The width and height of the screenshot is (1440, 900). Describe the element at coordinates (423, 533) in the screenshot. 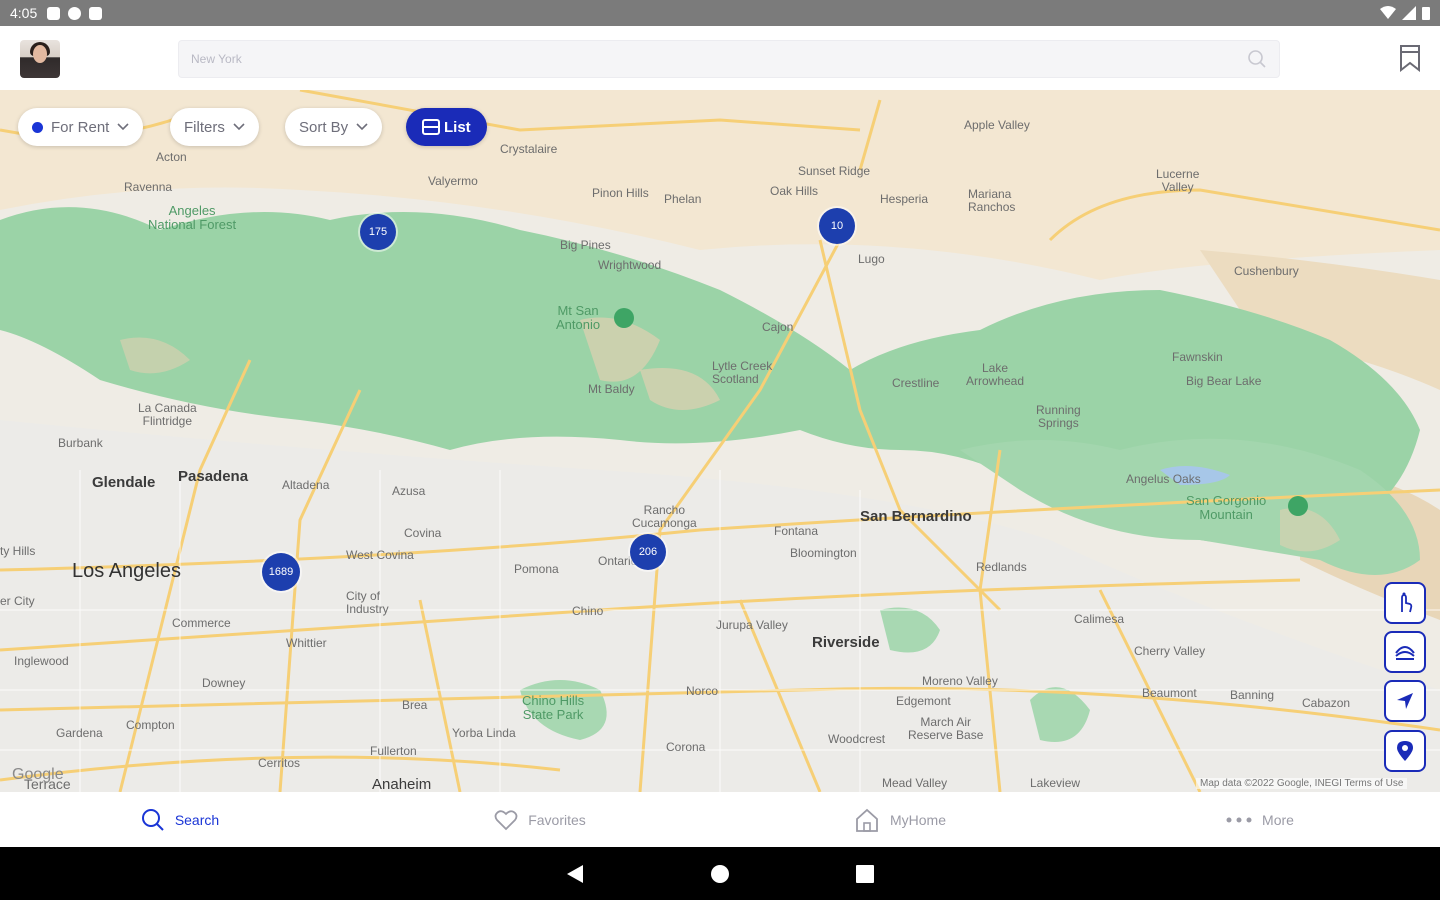

I see `map-label: Covina` at that location.